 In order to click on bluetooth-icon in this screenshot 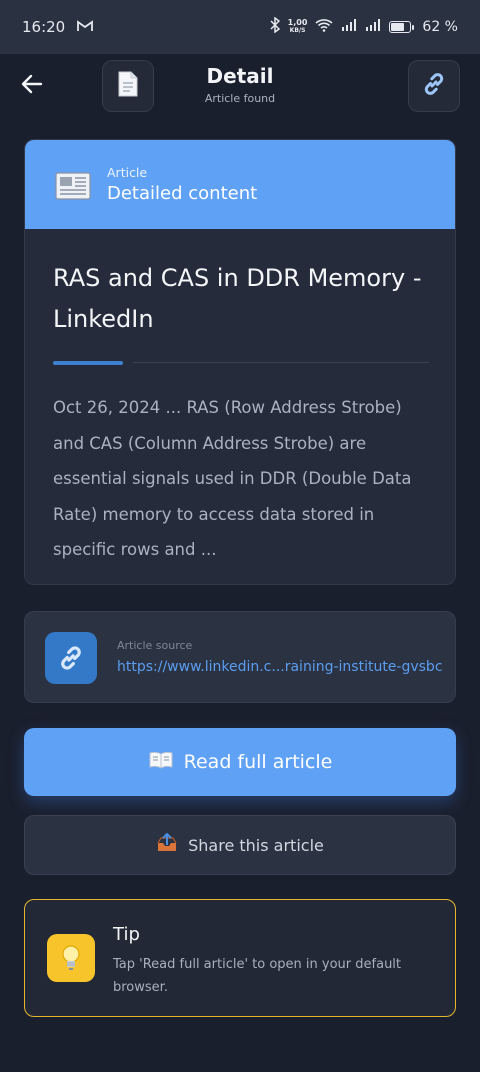, I will do `click(275, 26)`.